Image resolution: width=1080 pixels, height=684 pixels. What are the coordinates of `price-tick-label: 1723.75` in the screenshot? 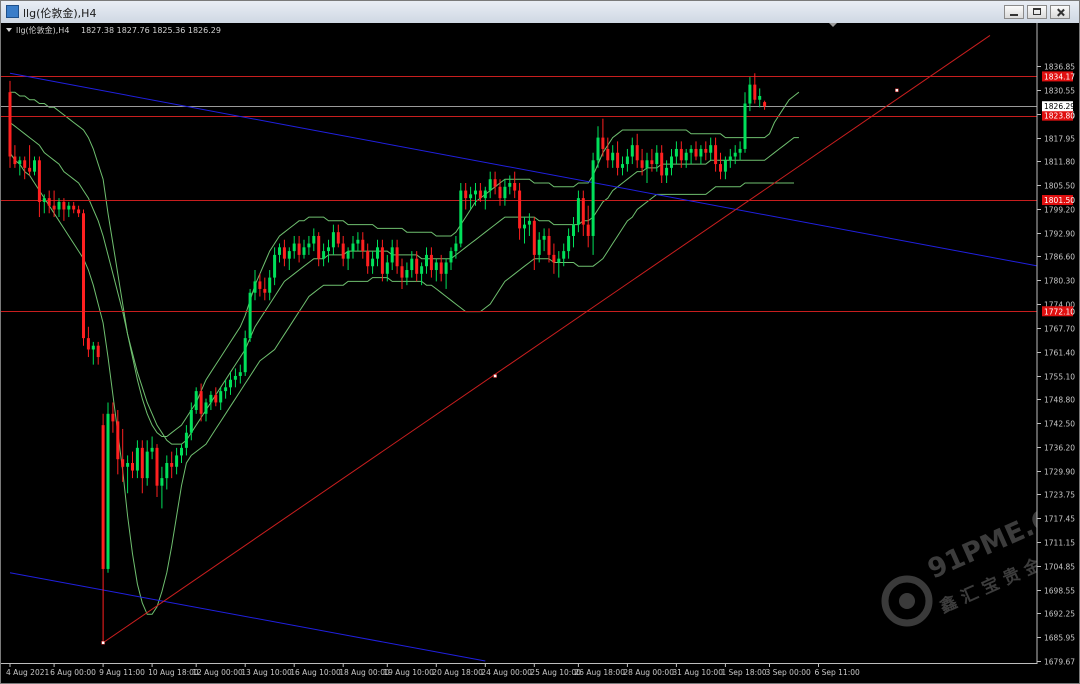 It's located at (1059, 495).